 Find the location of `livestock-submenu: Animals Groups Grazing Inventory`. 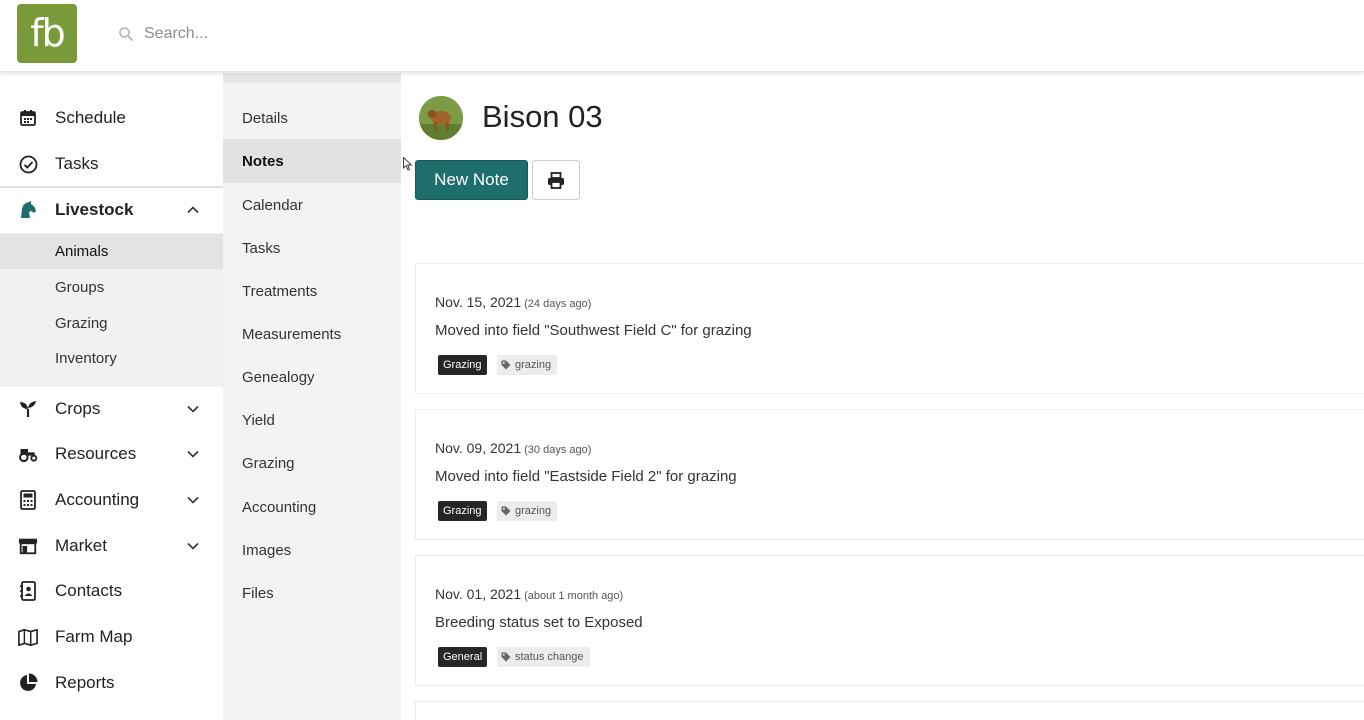

livestock-submenu: Animals Groups Grazing Inventory is located at coordinates (111, 310).